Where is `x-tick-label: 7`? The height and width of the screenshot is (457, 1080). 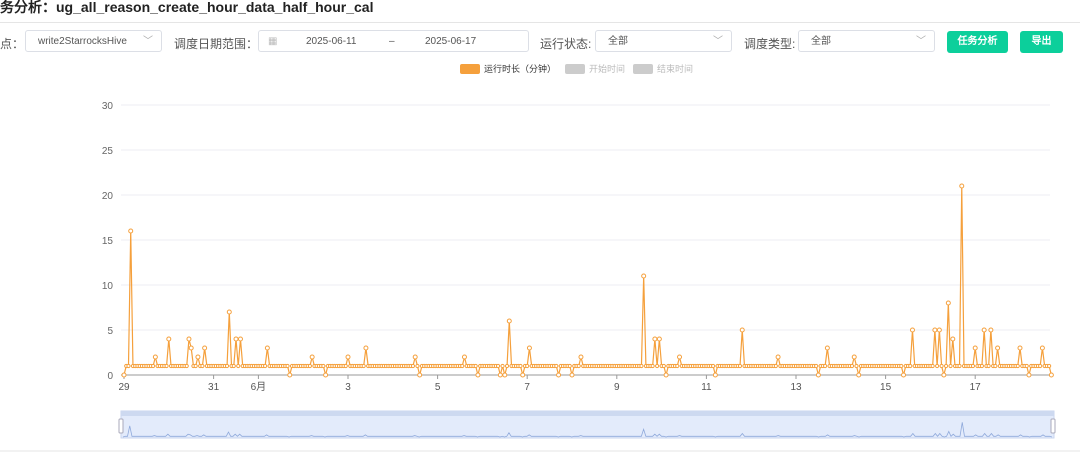 x-tick-label: 7 is located at coordinates (527, 387).